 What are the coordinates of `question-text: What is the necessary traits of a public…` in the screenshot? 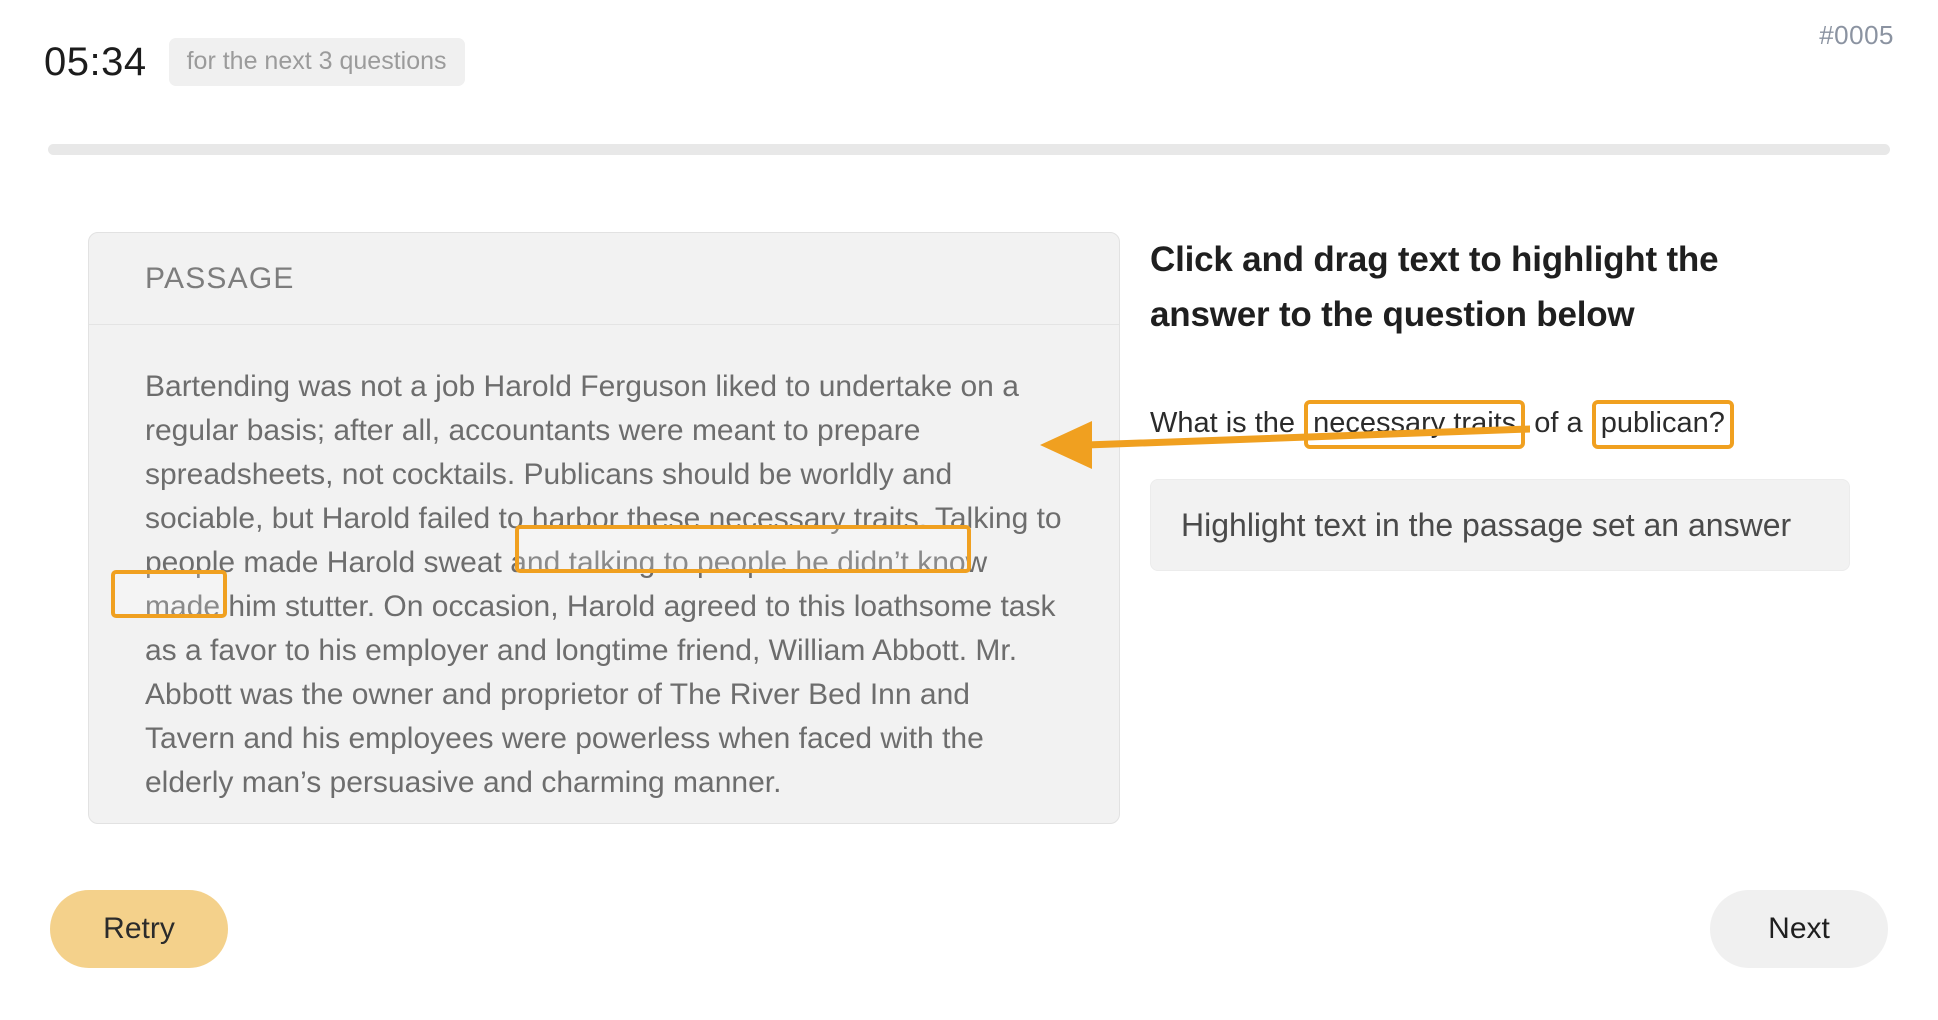 It's located at (1500, 424).